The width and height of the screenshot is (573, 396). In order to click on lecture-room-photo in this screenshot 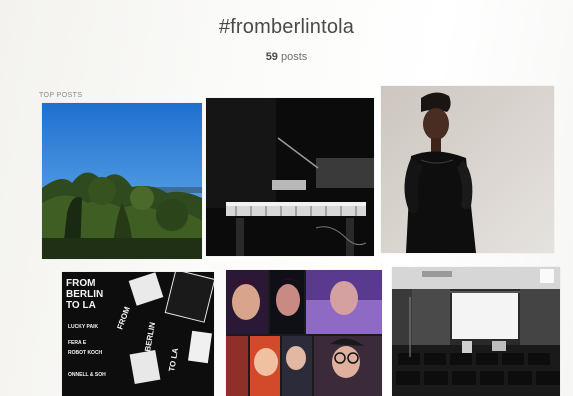, I will do `click(476, 331)`.